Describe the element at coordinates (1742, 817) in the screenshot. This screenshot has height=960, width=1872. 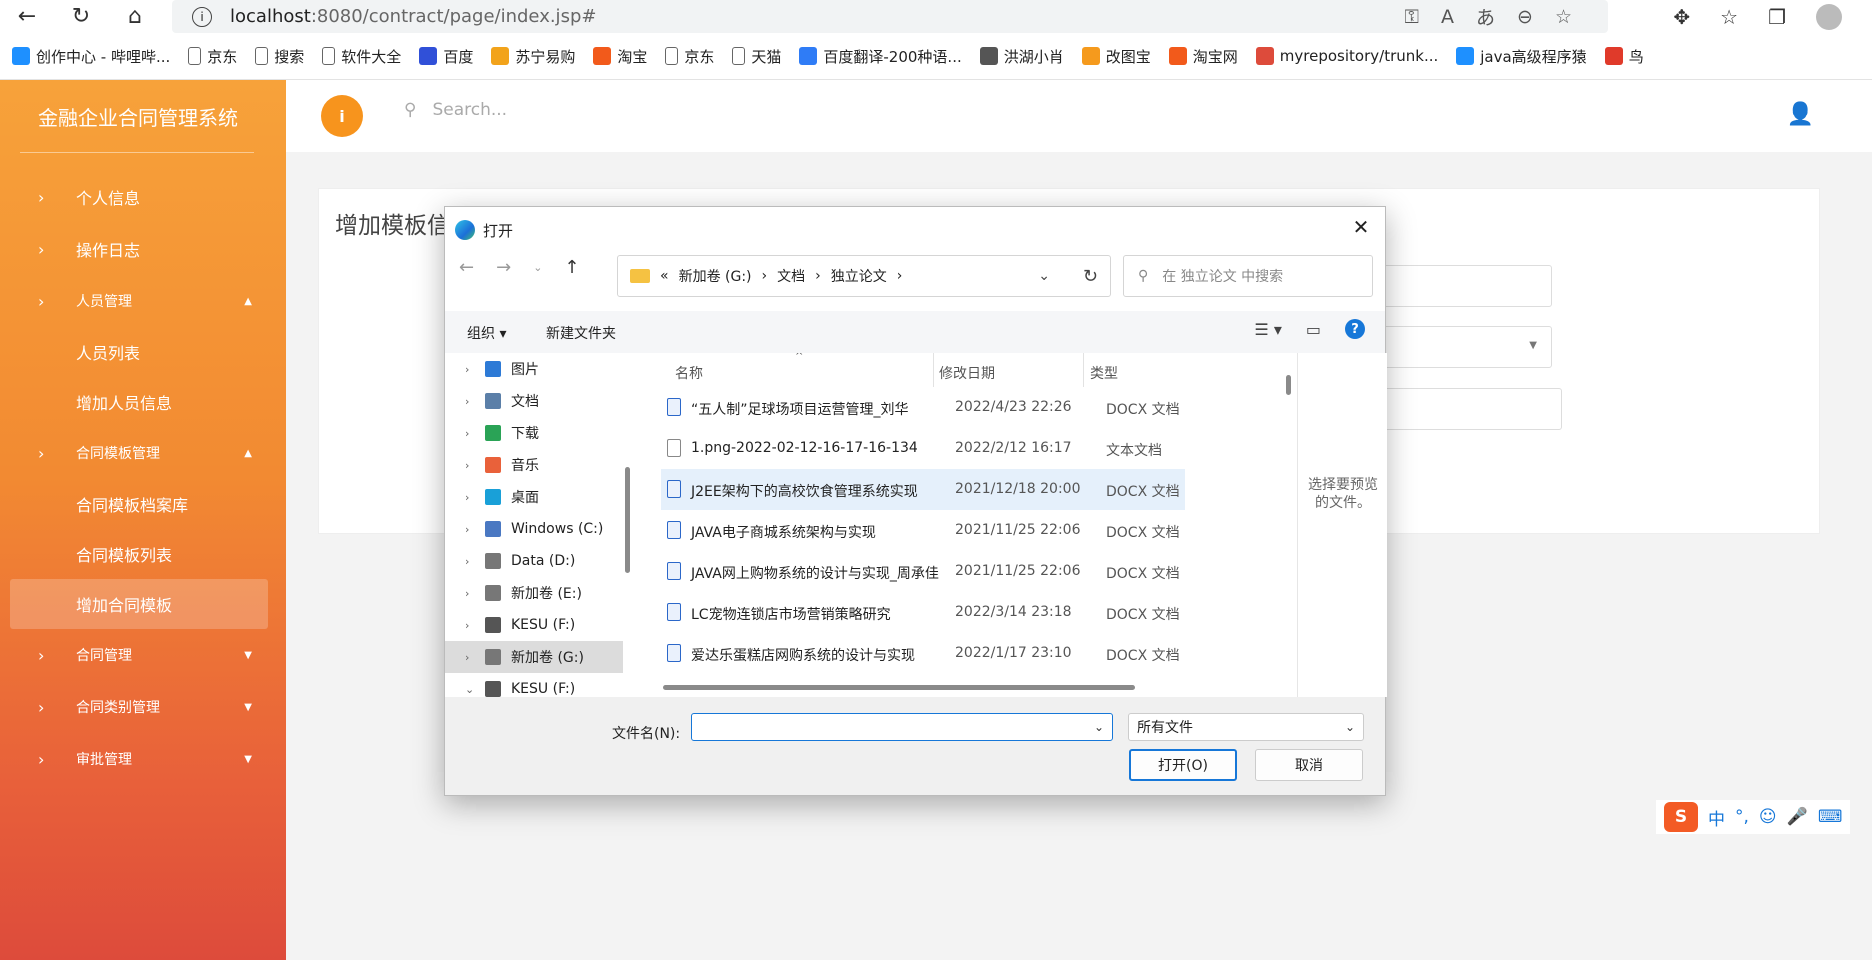
I see `punctuation-icon: °,` at that location.